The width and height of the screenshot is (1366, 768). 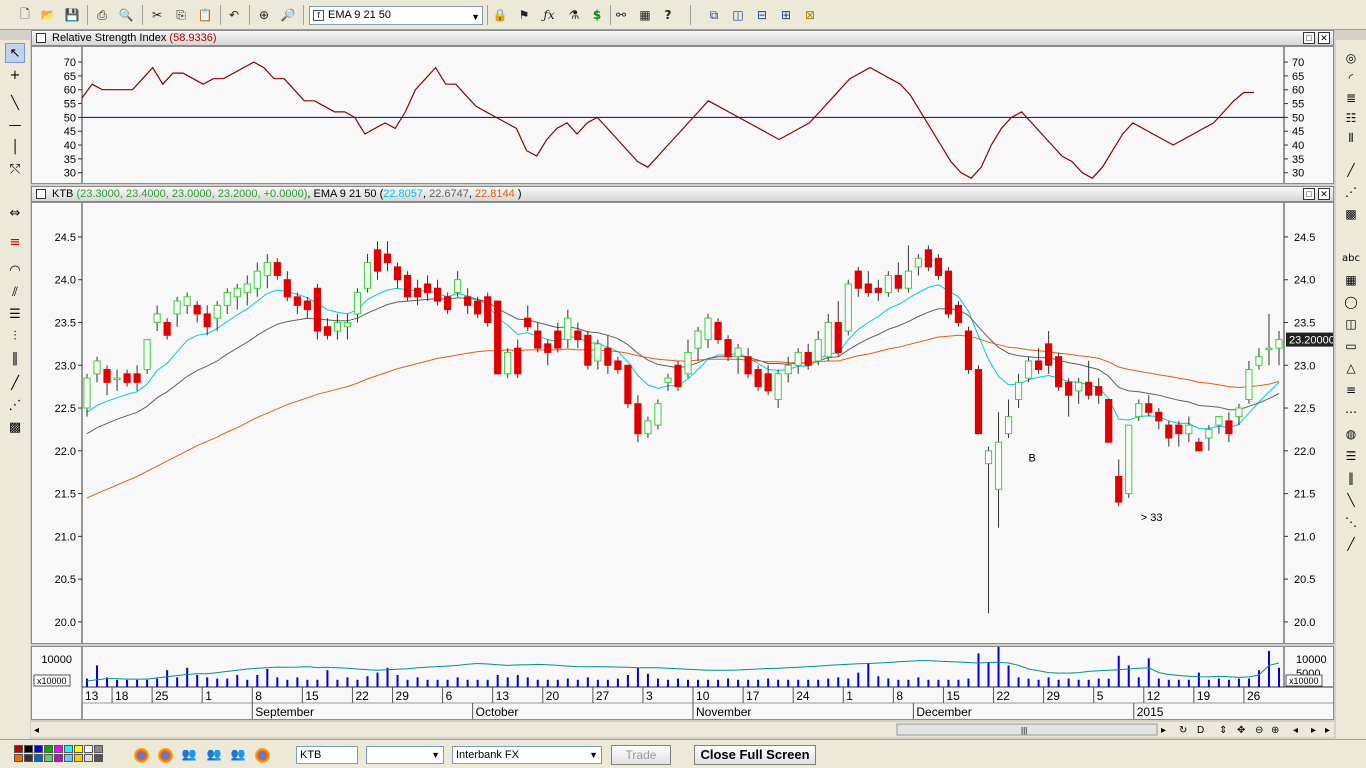 I want to click on zoom-icon: 🔎, so click(x=288, y=15).